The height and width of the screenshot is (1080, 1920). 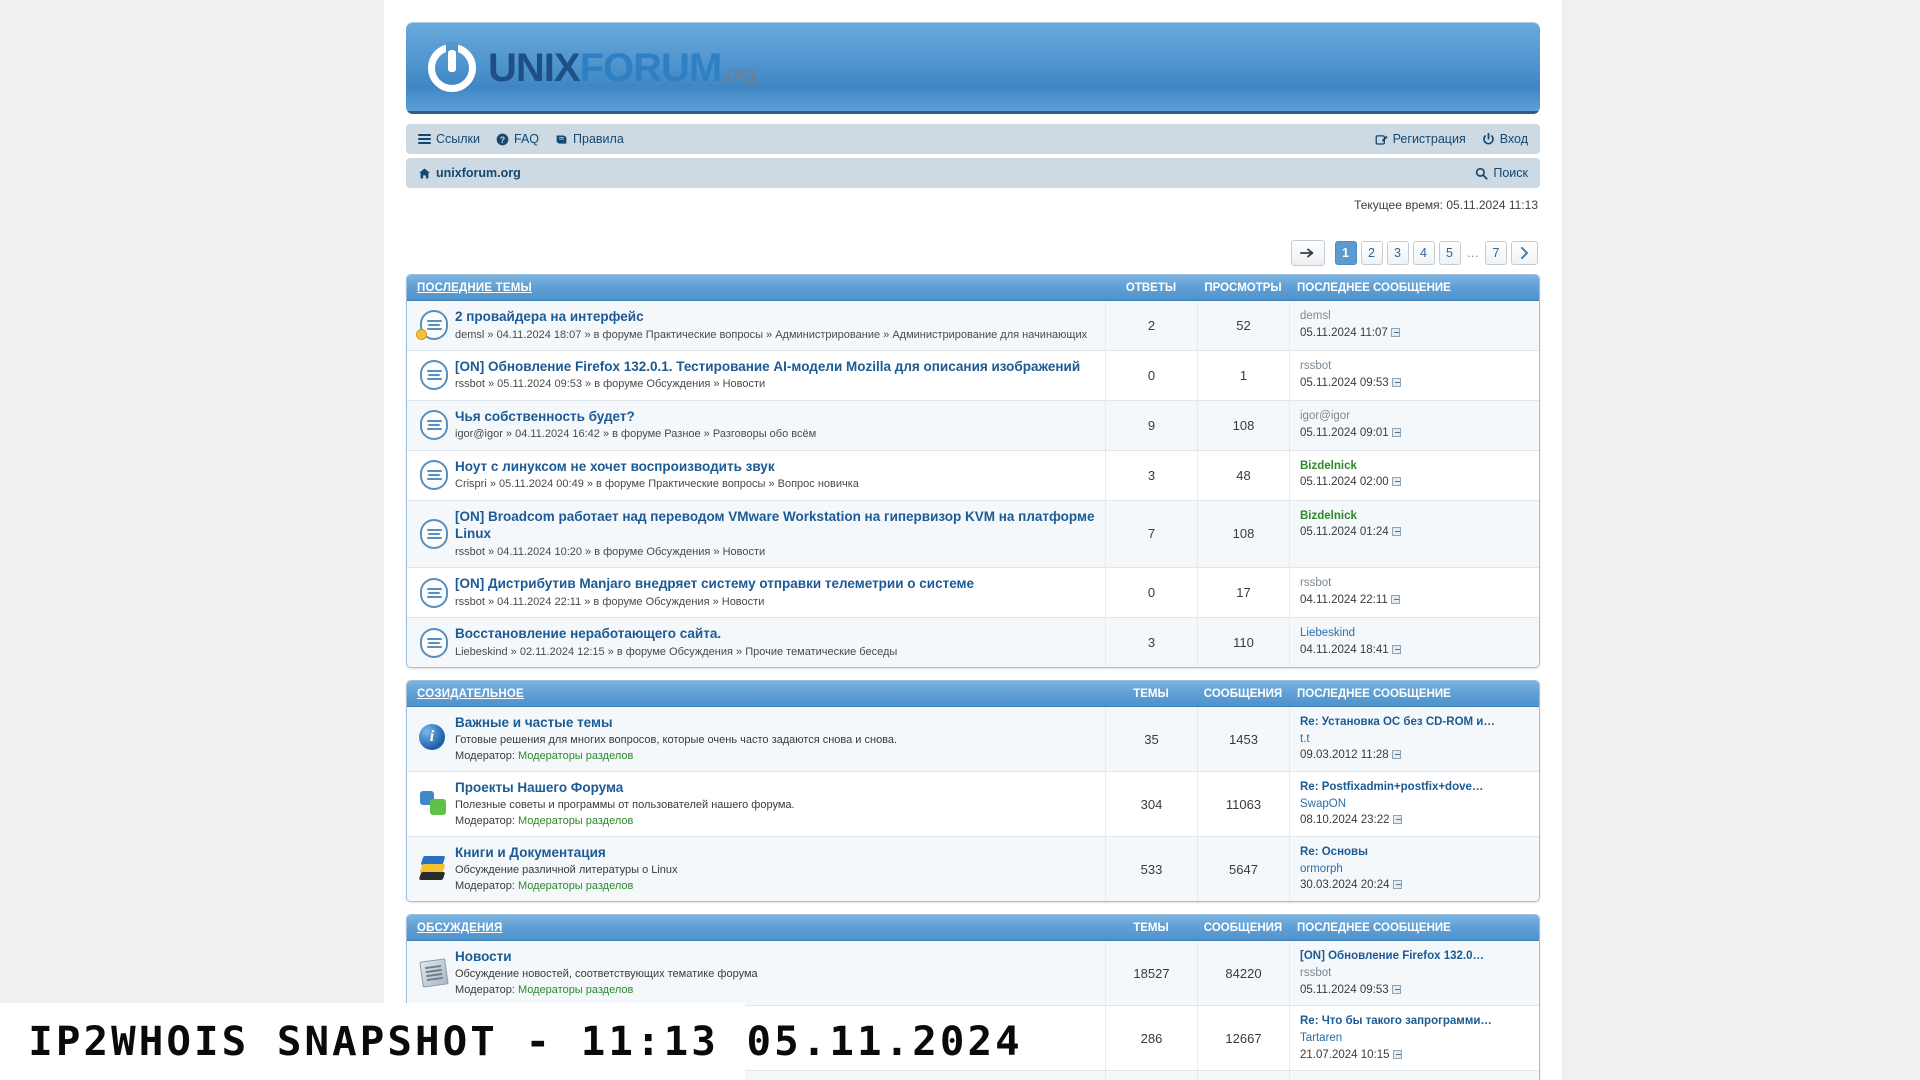 I want to click on forum-posts: 11063, so click(x=1243, y=804).